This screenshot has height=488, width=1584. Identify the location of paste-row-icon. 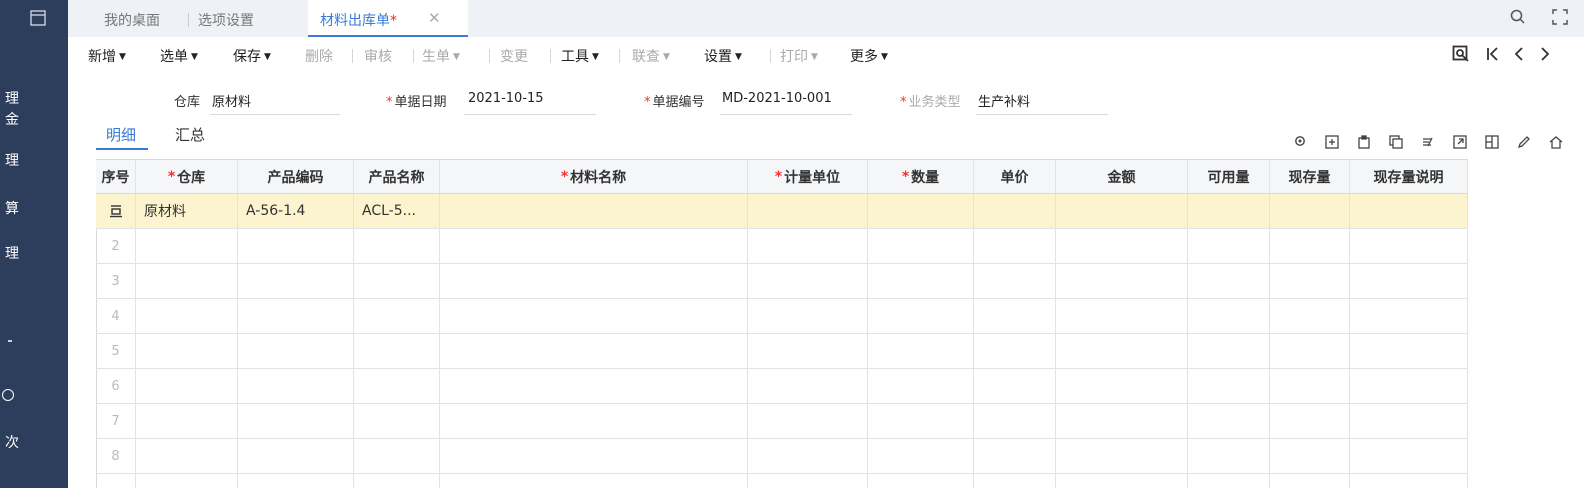
(1364, 144).